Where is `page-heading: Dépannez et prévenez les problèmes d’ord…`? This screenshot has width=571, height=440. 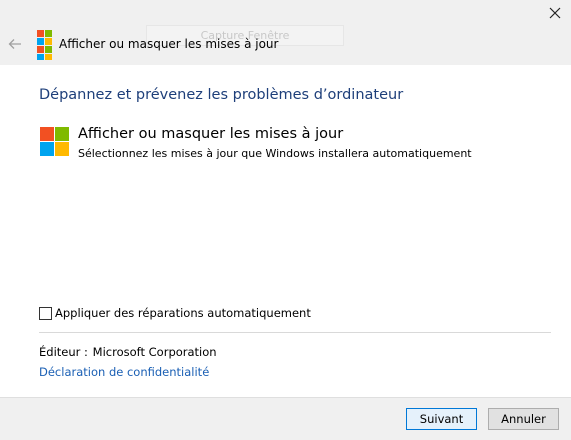
page-heading: Dépannez et prévenez les problèmes d’ord… is located at coordinates (221, 95).